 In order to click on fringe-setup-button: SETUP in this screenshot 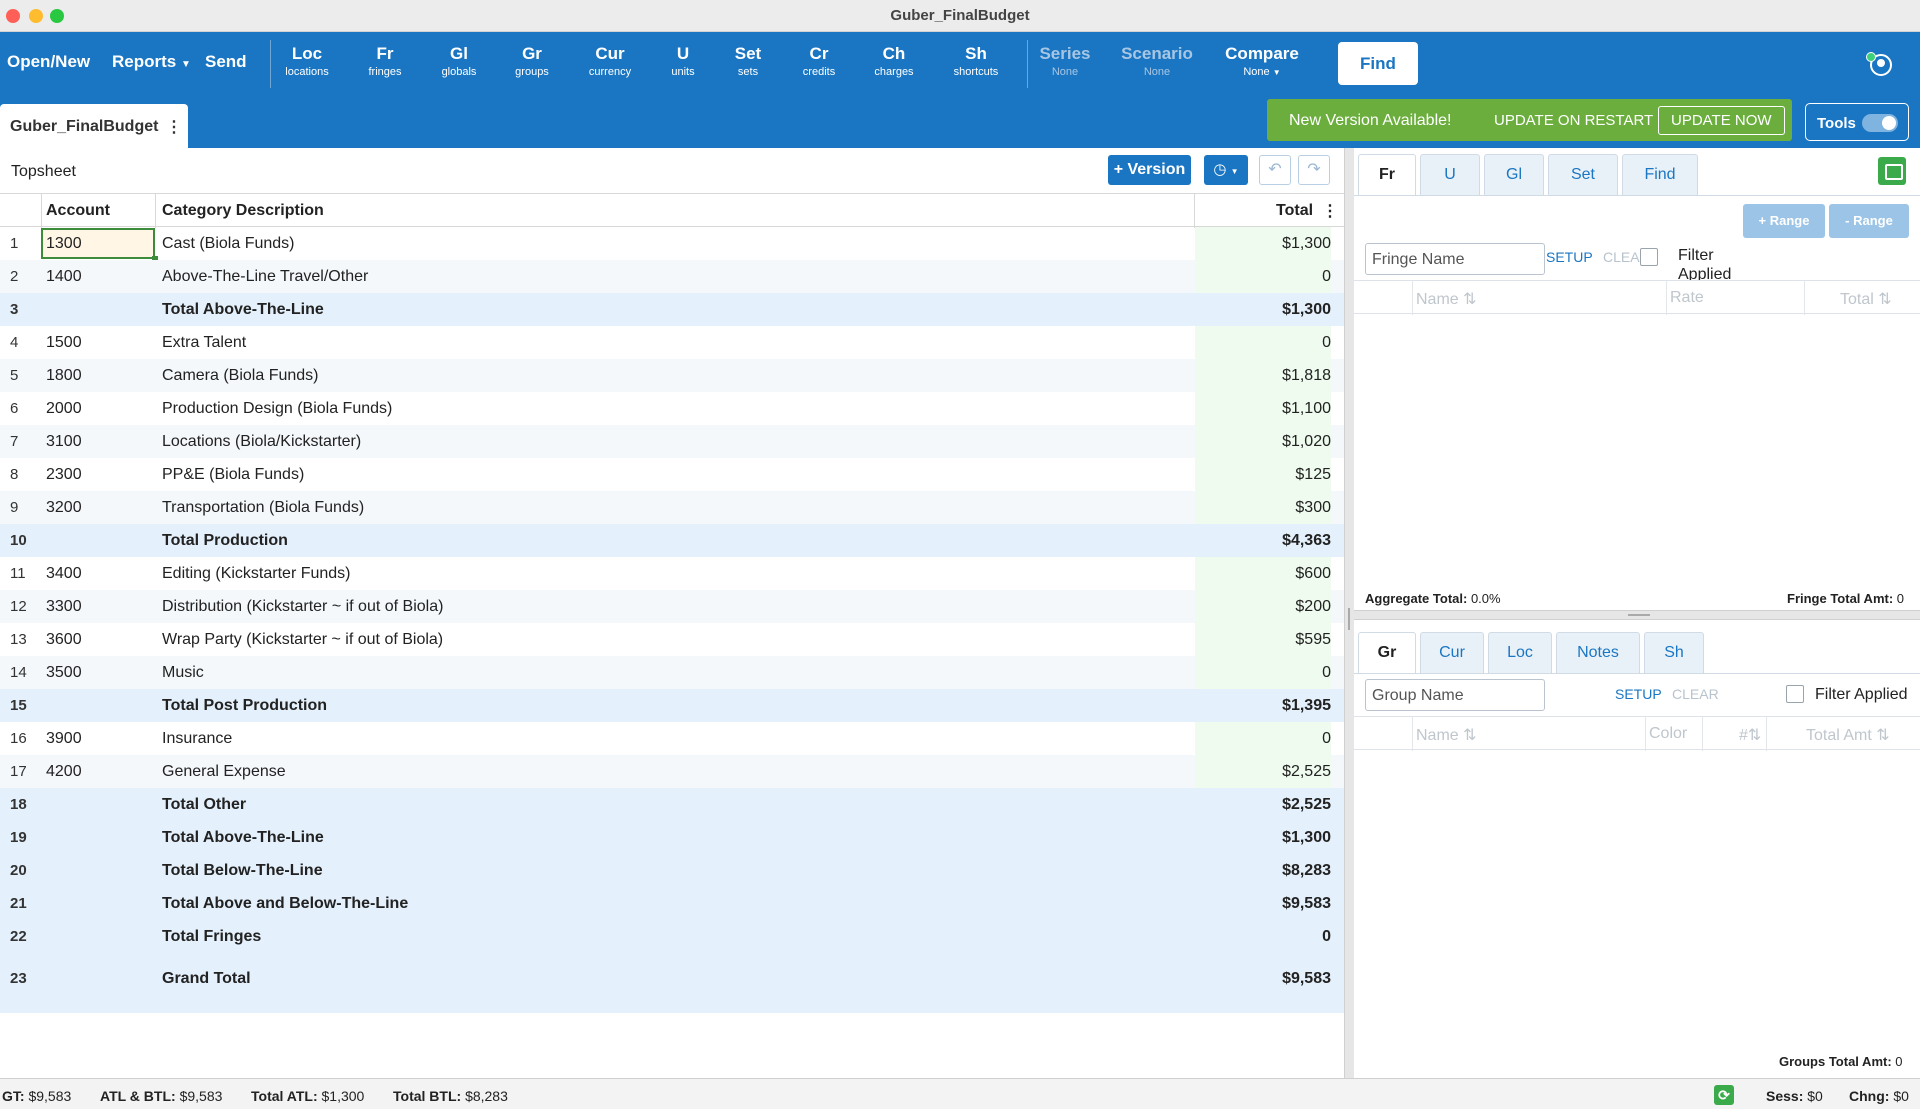, I will do `click(1569, 257)`.